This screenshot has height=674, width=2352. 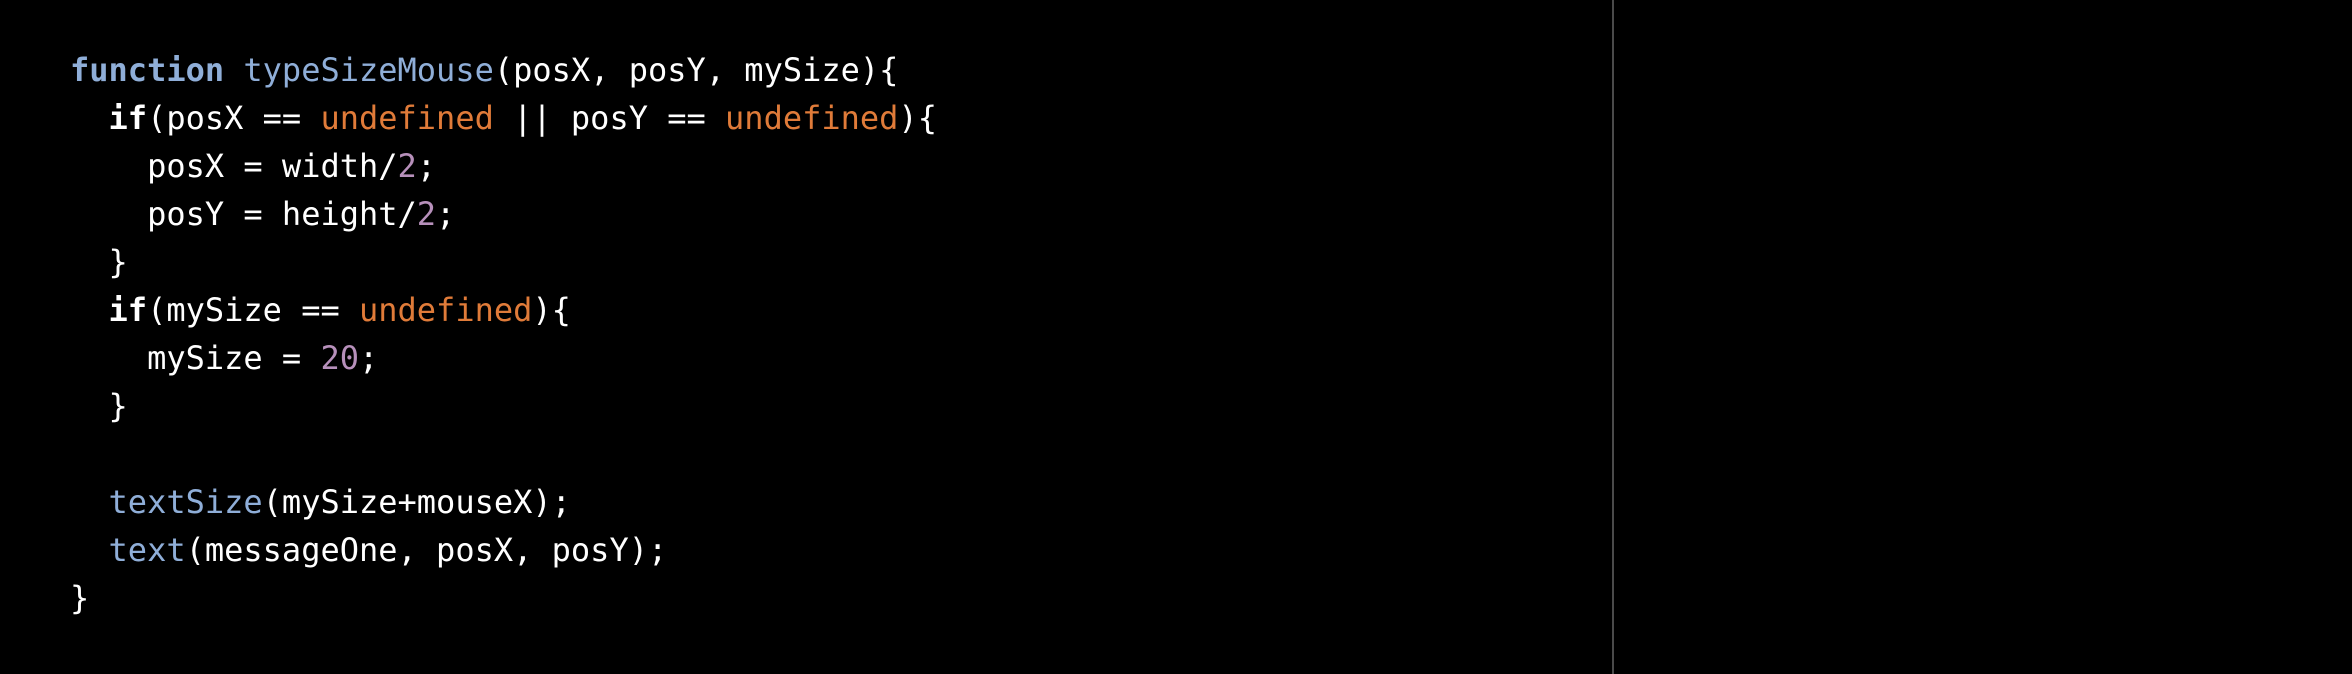 I want to click on code-token-fn-keyword: function, so click(x=147, y=70).